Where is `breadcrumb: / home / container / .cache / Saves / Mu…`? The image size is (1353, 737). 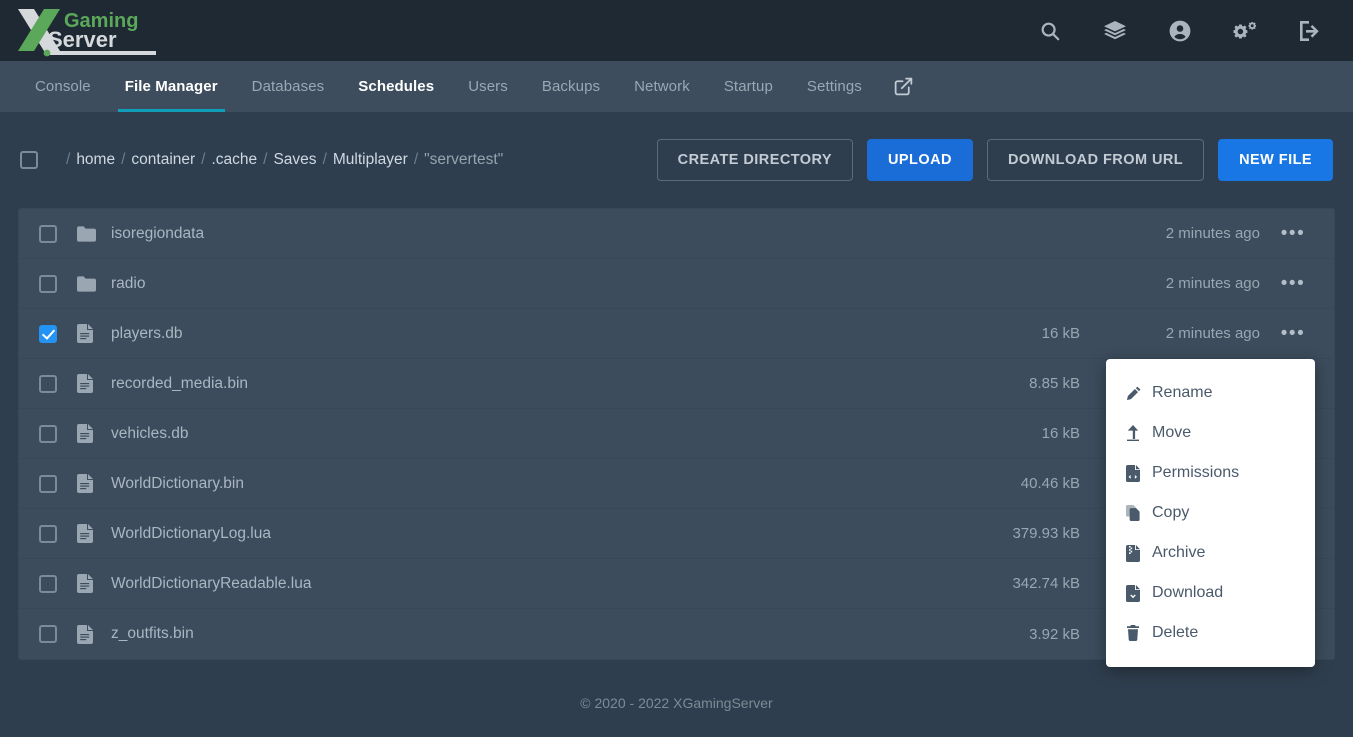 breadcrumb: / home / container / .cache / Saves / Mu… is located at coordinates (261, 160).